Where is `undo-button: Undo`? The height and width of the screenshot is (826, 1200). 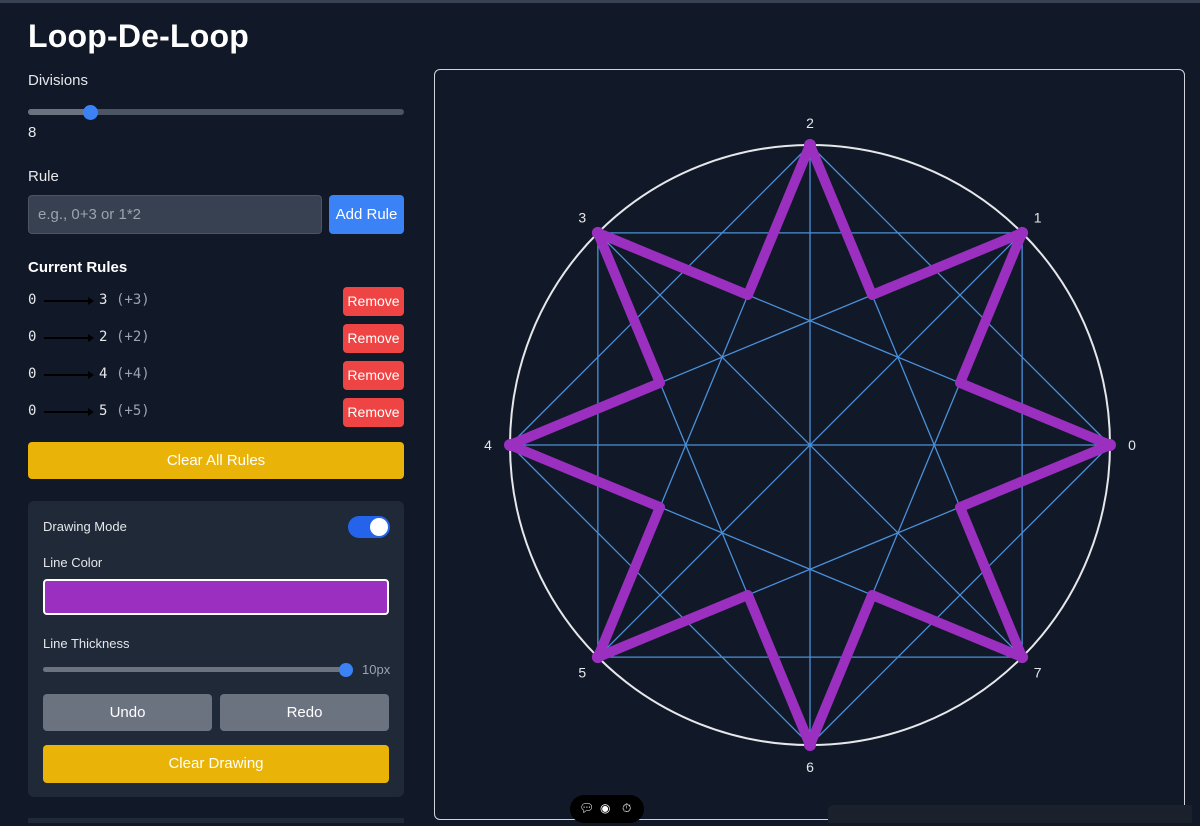
undo-button: Undo is located at coordinates (127, 712).